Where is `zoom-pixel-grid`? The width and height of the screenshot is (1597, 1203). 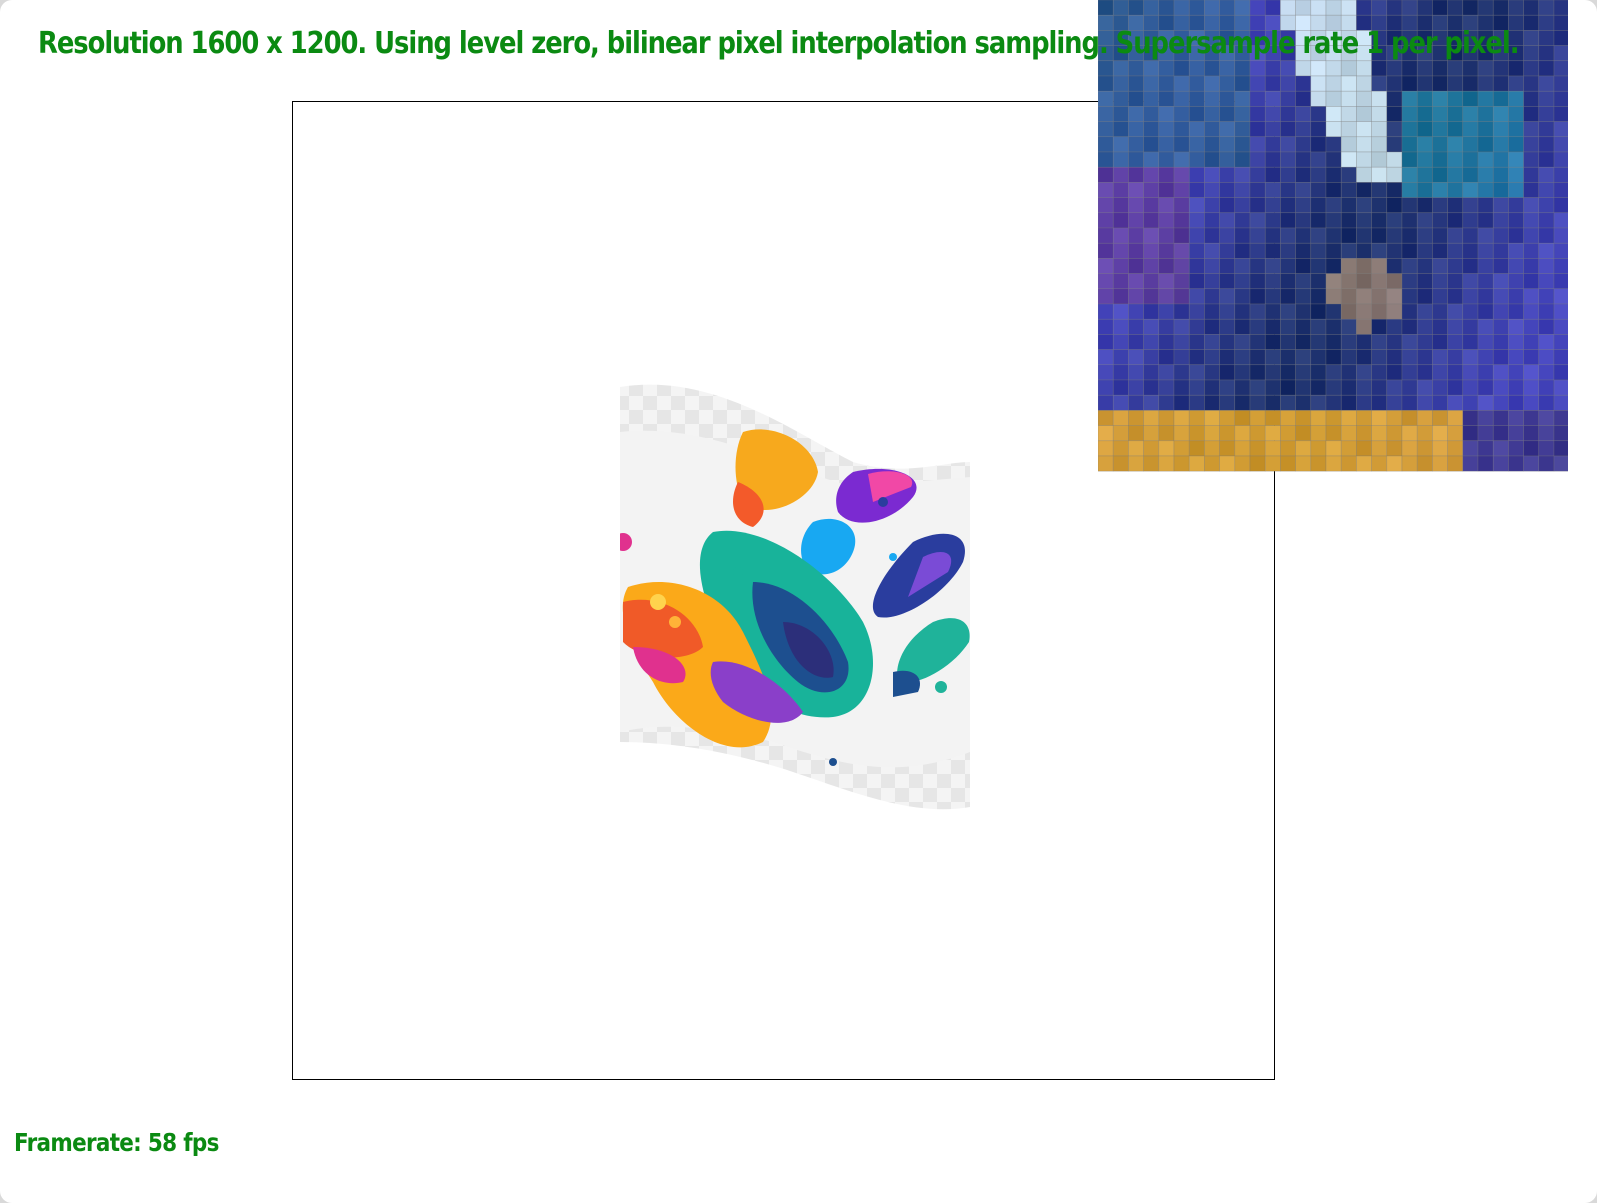
zoom-pixel-grid is located at coordinates (1333, 236).